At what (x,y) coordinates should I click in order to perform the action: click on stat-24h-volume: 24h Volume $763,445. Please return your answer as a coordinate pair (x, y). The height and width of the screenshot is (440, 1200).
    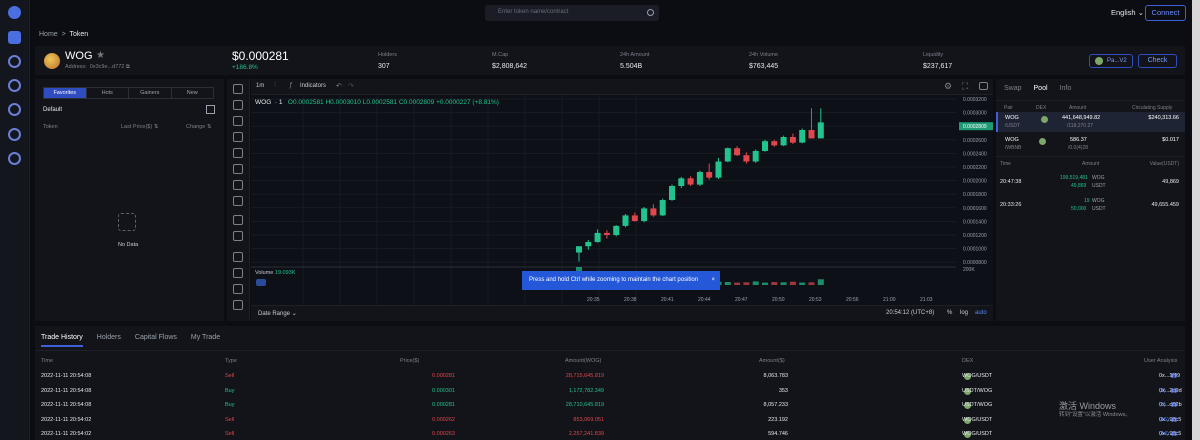
    Looking at the image, I should click on (763, 61).